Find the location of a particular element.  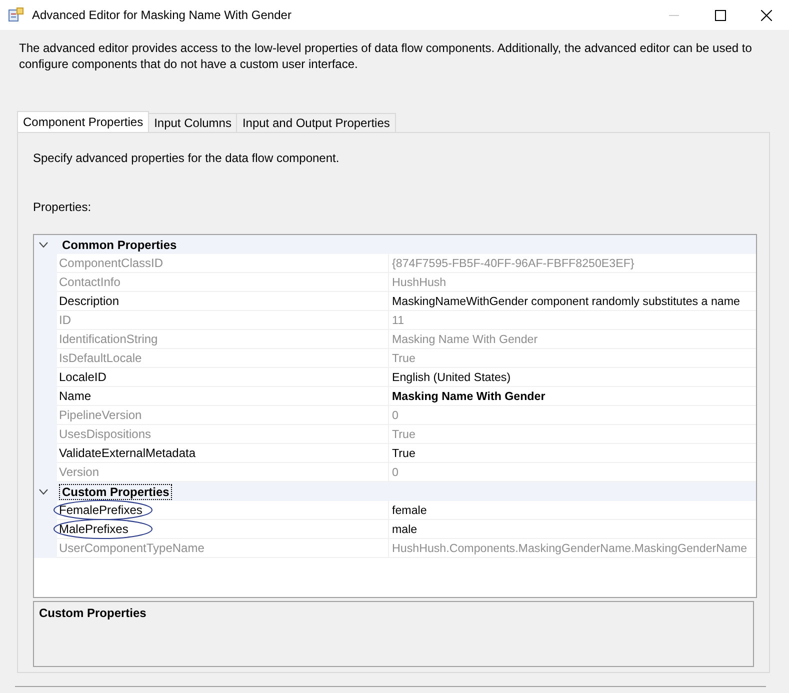

hint-text: Specify advanced properties for the data flow component. is located at coordinates (186, 158).